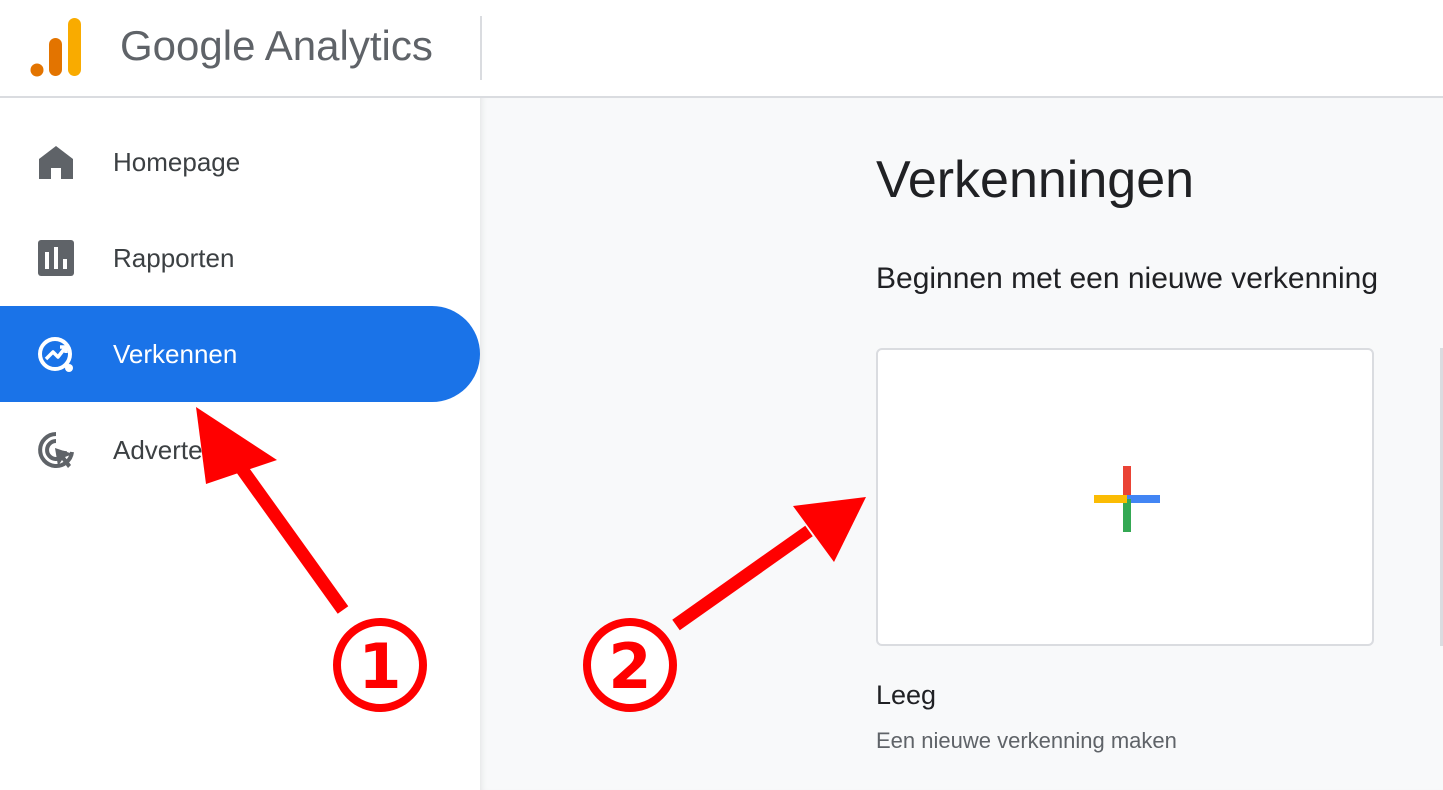  What do you see at coordinates (240, 354) in the screenshot?
I see `nav-item-explore: Verkennen` at bounding box center [240, 354].